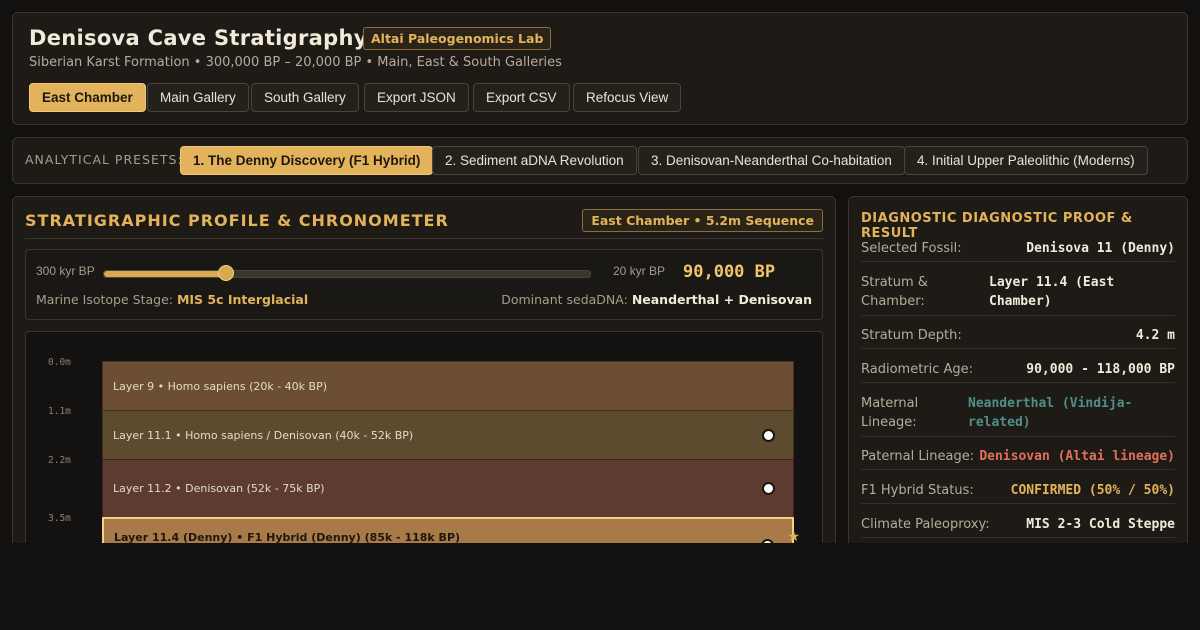 The width and height of the screenshot is (1200, 630). I want to click on divider, so click(424, 238).